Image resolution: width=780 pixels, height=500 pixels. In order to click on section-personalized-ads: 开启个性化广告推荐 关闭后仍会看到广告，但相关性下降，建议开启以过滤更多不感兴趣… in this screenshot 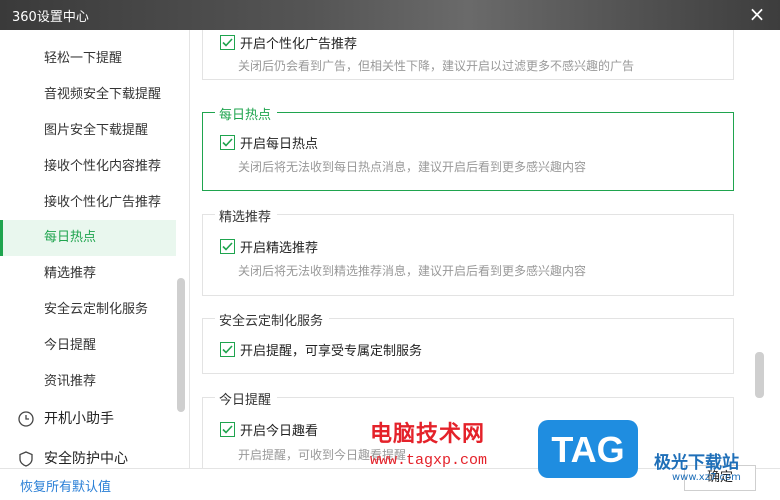, I will do `click(468, 55)`.